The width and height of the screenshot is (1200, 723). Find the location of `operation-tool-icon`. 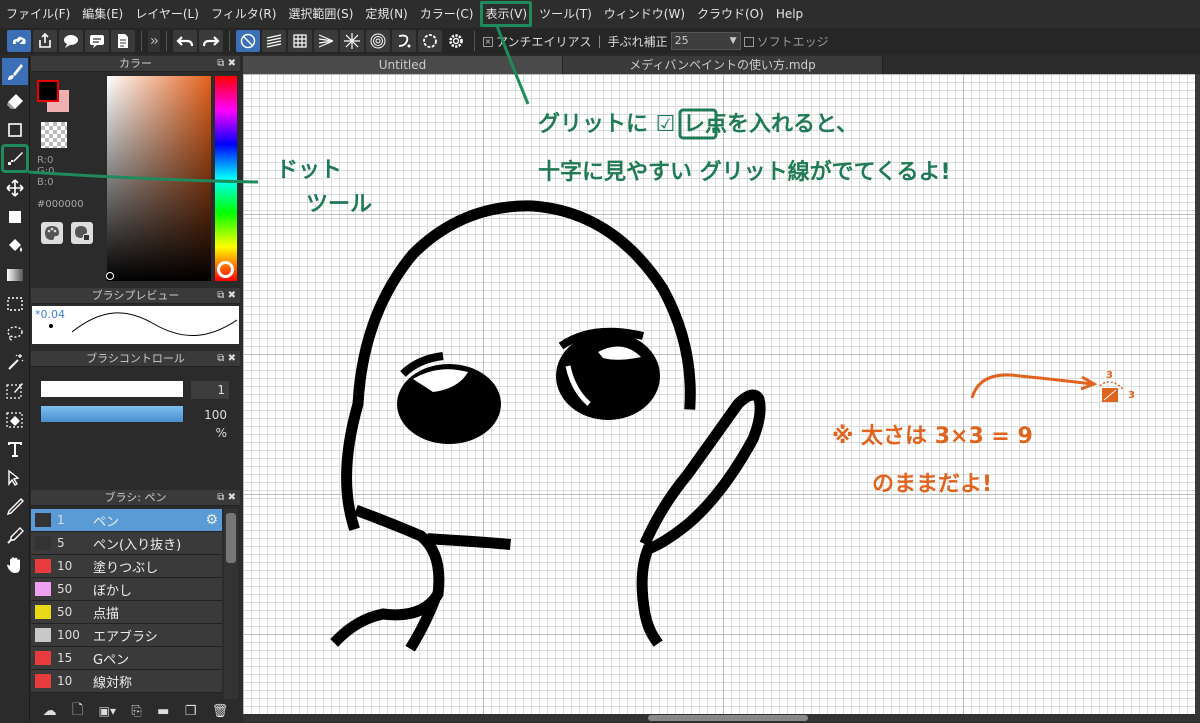

operation-tool-icon is located at coordinates (15, 477).